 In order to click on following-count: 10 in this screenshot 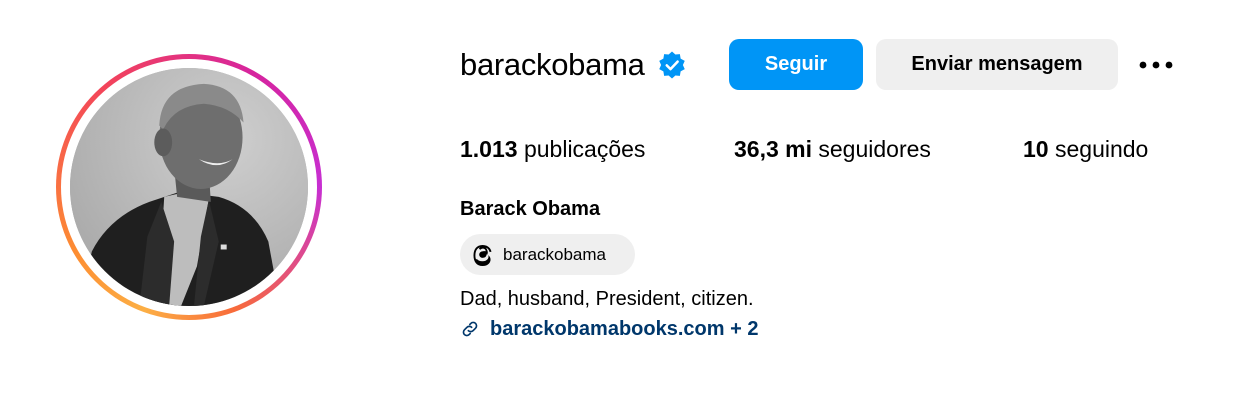, I will do `click(1036, 149)`.